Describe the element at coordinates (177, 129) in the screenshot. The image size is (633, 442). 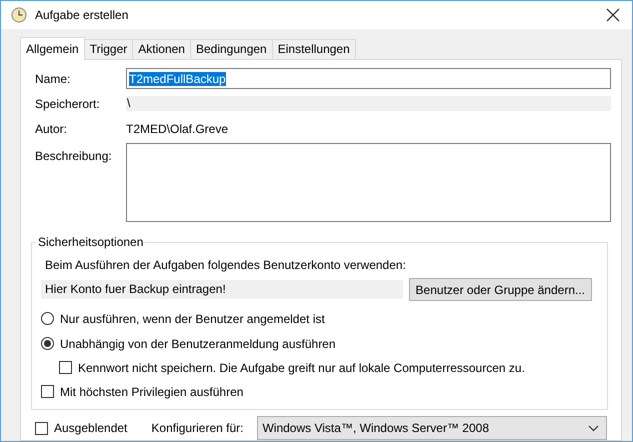
I see `author-value: T2MED\Olaf.Greve` at that location.